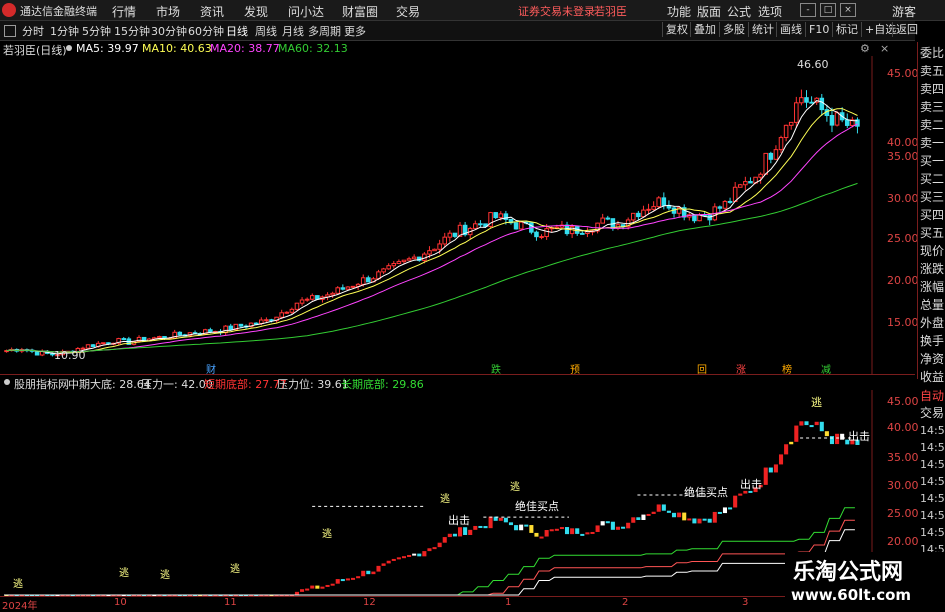 This screenshot has height=612, width=945. I want to click on period-more: 更多, so click(355, 31).